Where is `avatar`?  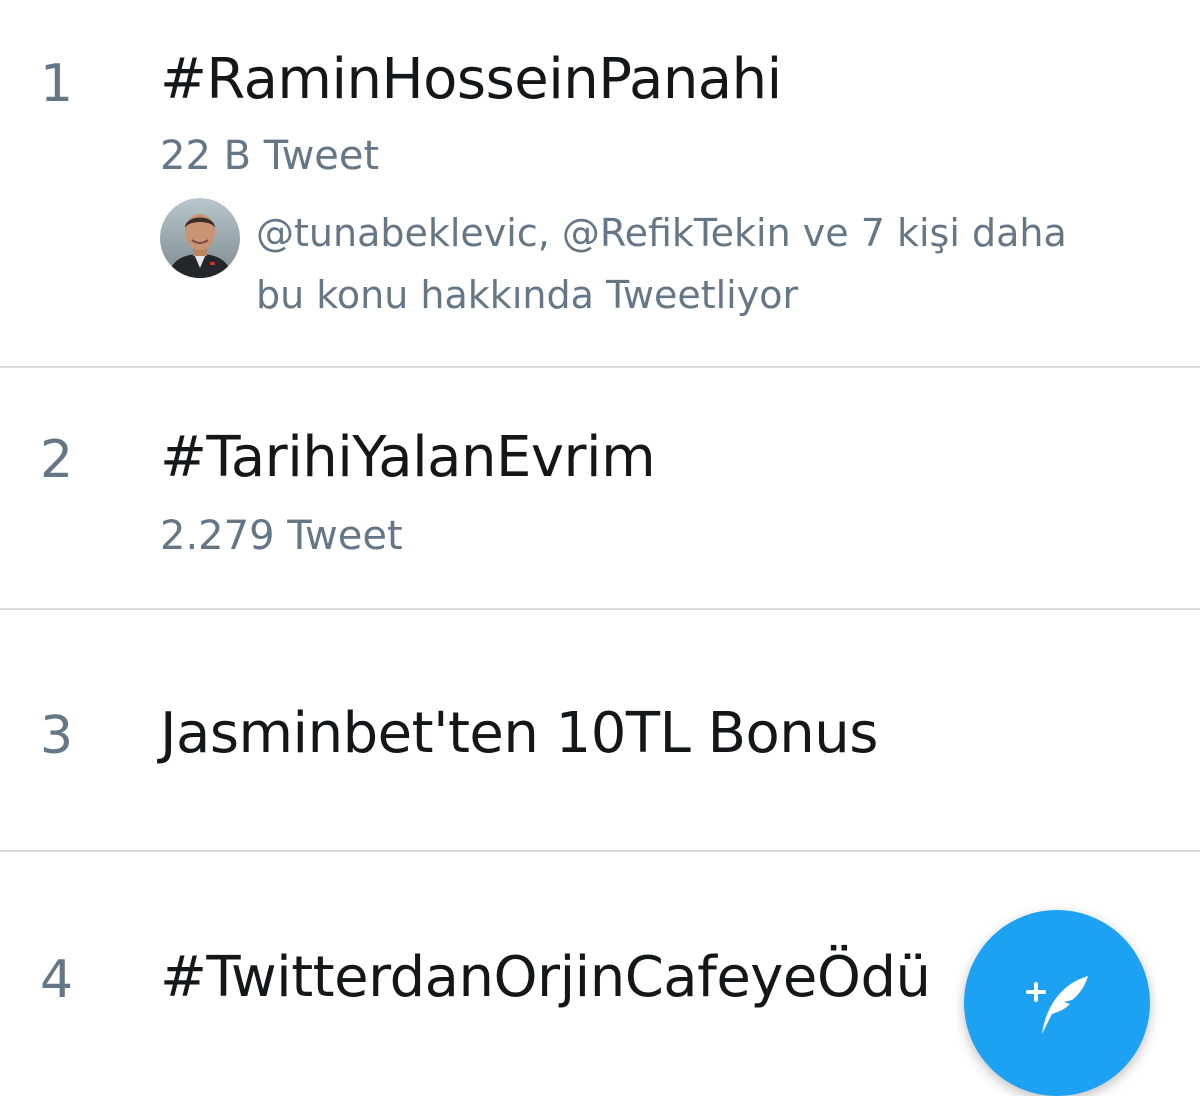 avatar is located at coordinates (200, 238).